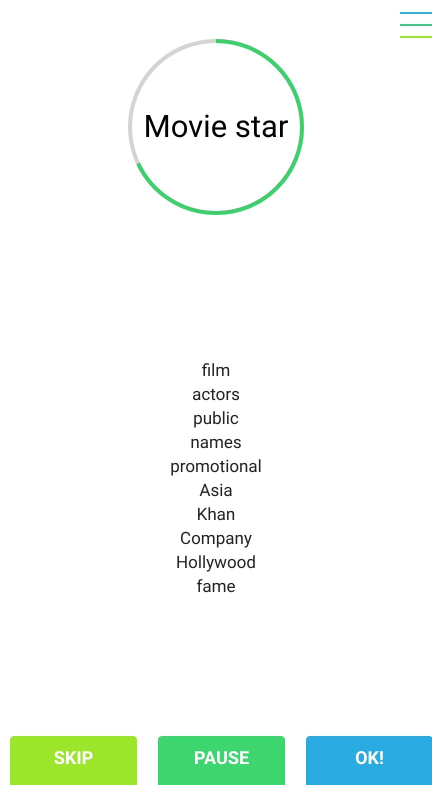  I want to click on hint-word: Asia, so click(216, 491).